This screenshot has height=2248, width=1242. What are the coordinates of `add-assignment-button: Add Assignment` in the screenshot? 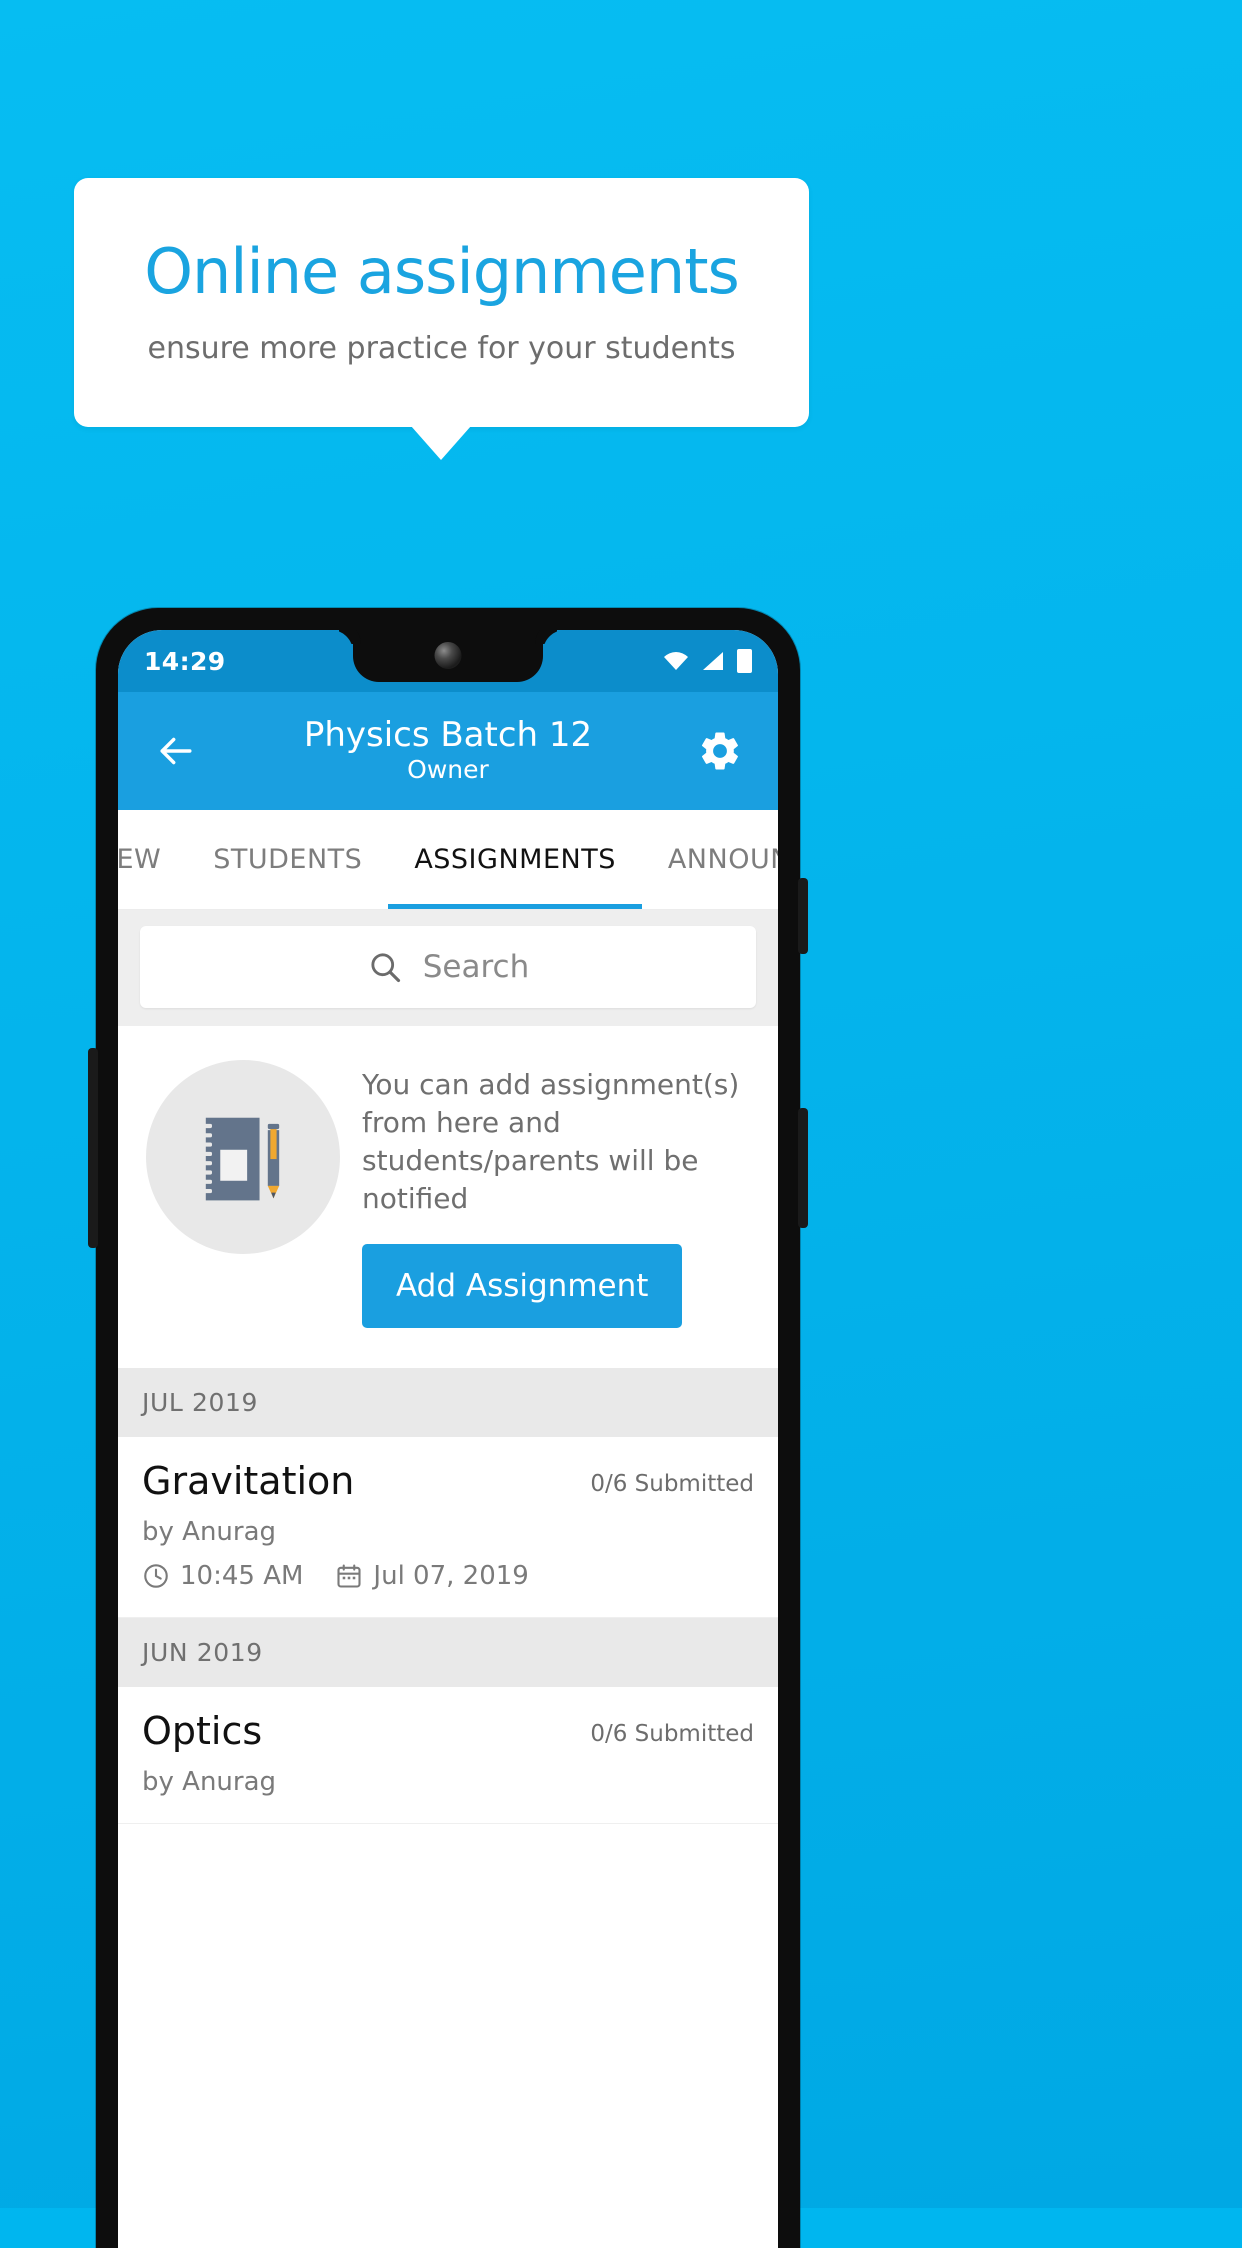 It's located at (522, 1286).